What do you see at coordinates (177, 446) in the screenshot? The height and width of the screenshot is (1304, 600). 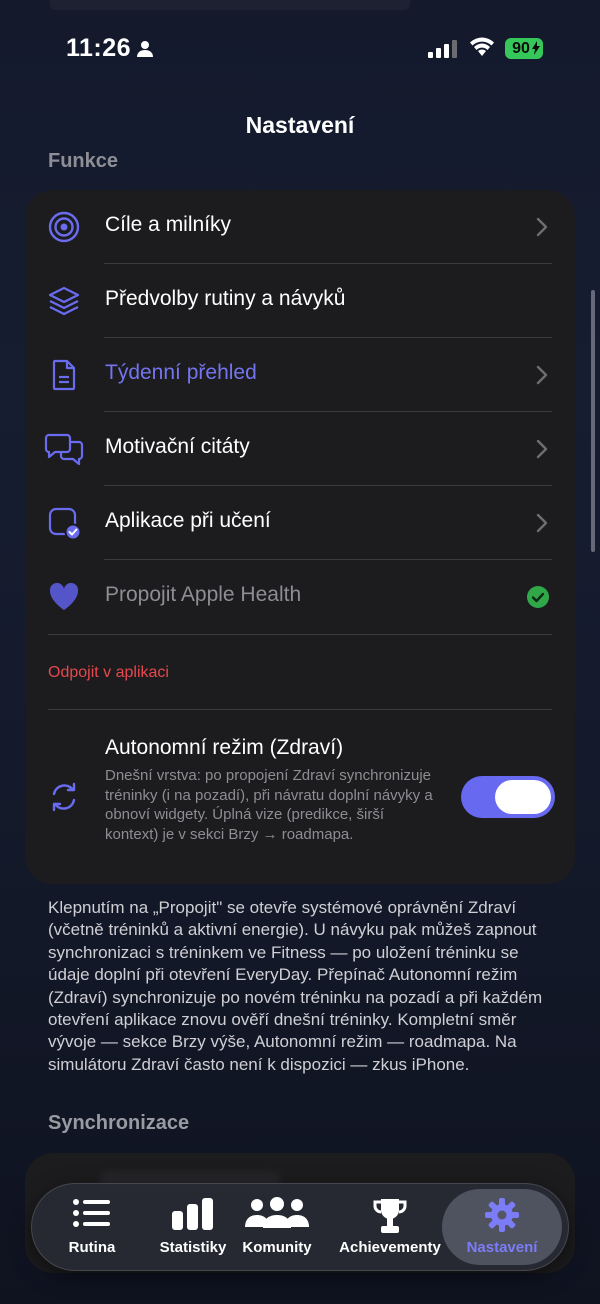 I see `row-label: Motivační citáty` at bounding box center [177, 446].